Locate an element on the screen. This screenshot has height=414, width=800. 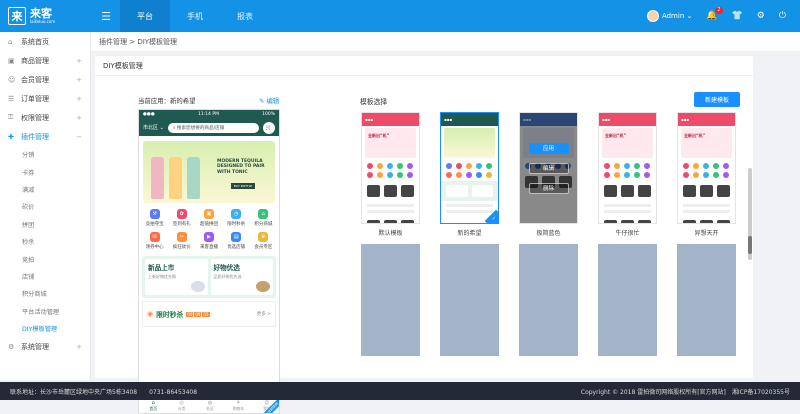
template-card-blue: ▪▪▪ 应用 编辑 删除 is located at coordinates (548, 168).